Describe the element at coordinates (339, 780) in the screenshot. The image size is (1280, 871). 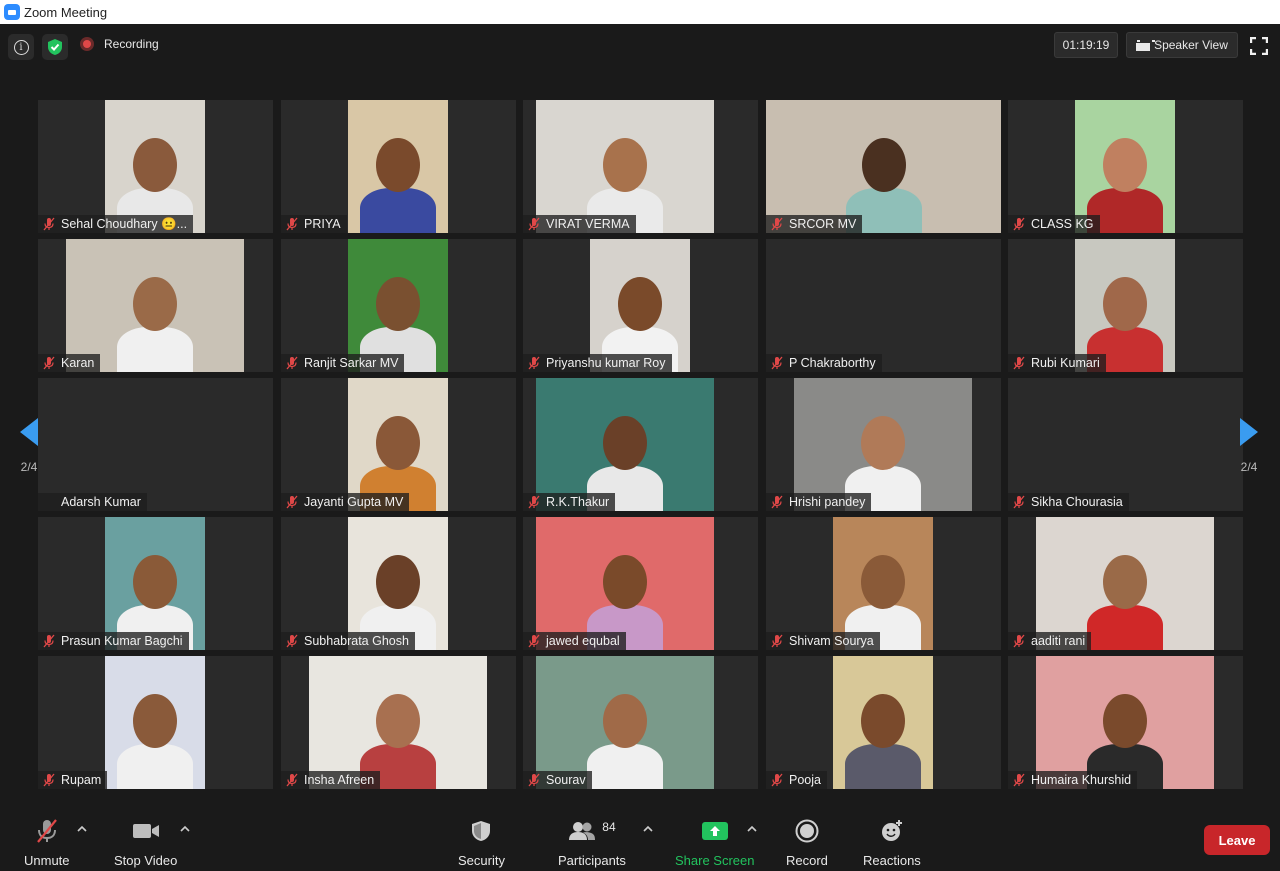
I see `participant-name: Insha Afreen` at that location.